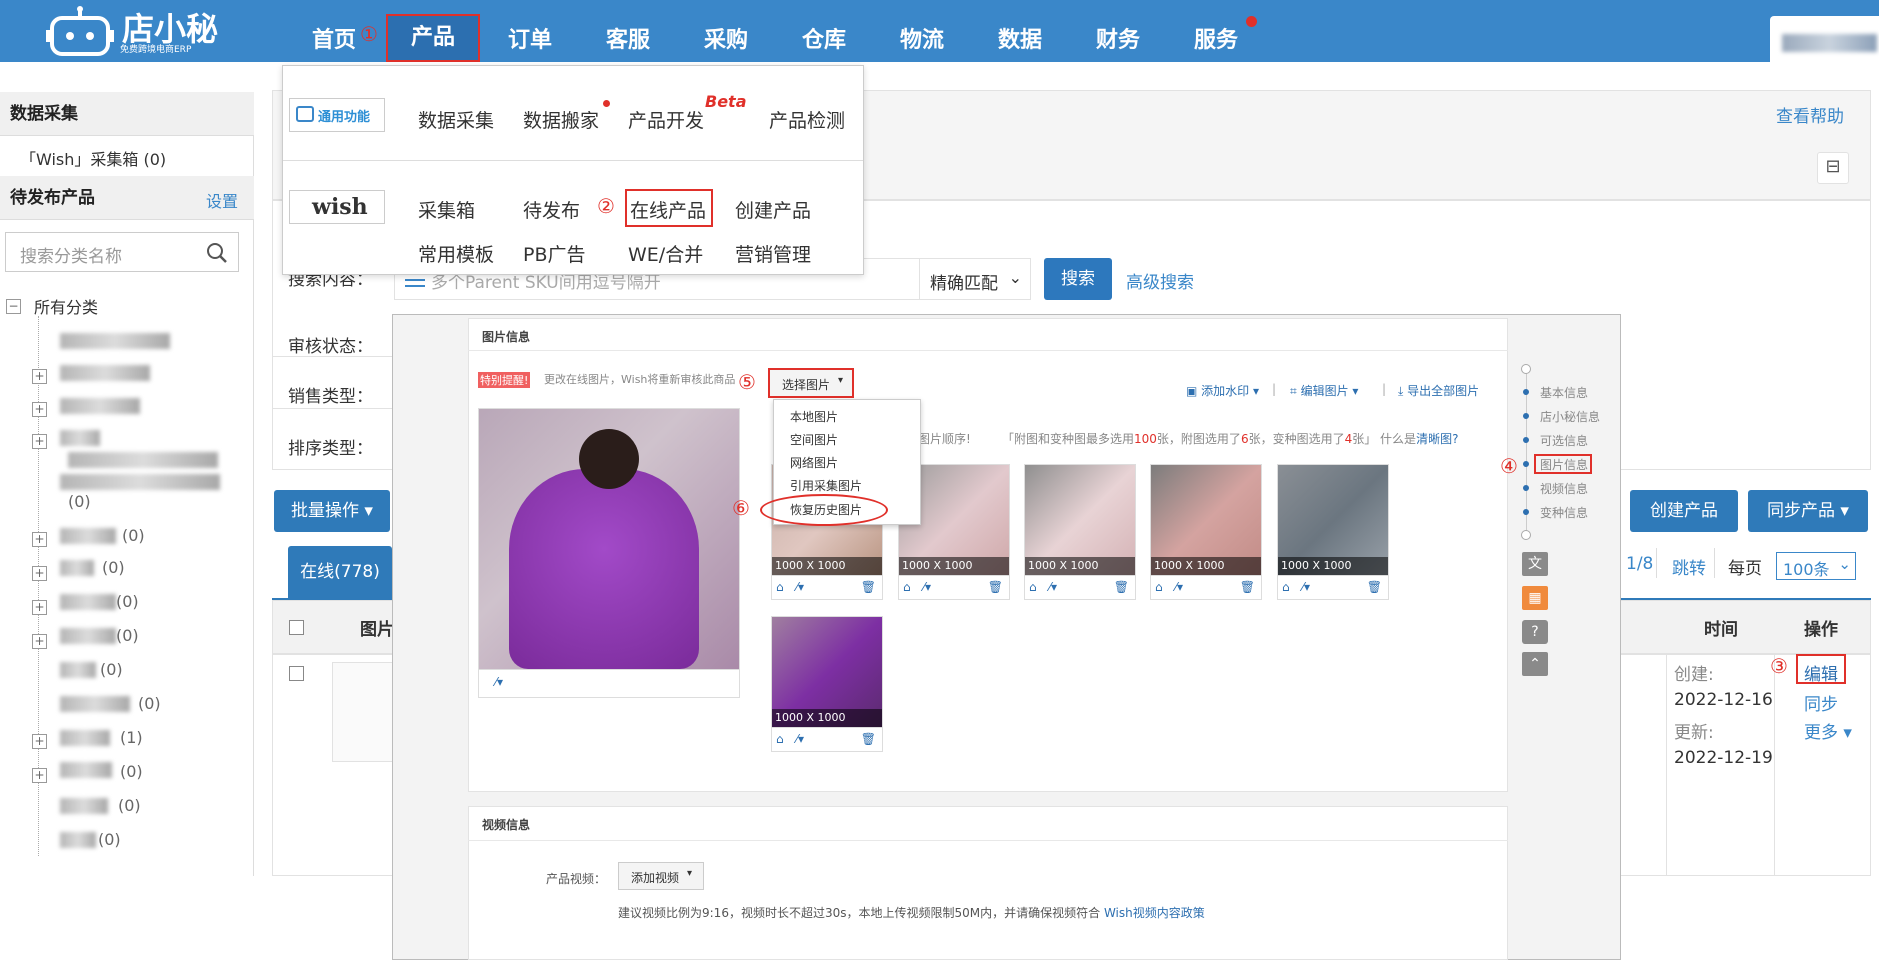 The image size is (1879, 960). What do you see at coordinates (1821, 672) in the screenshot?
I see `edit-link: 编辑` at bounding box center [1821, 672].